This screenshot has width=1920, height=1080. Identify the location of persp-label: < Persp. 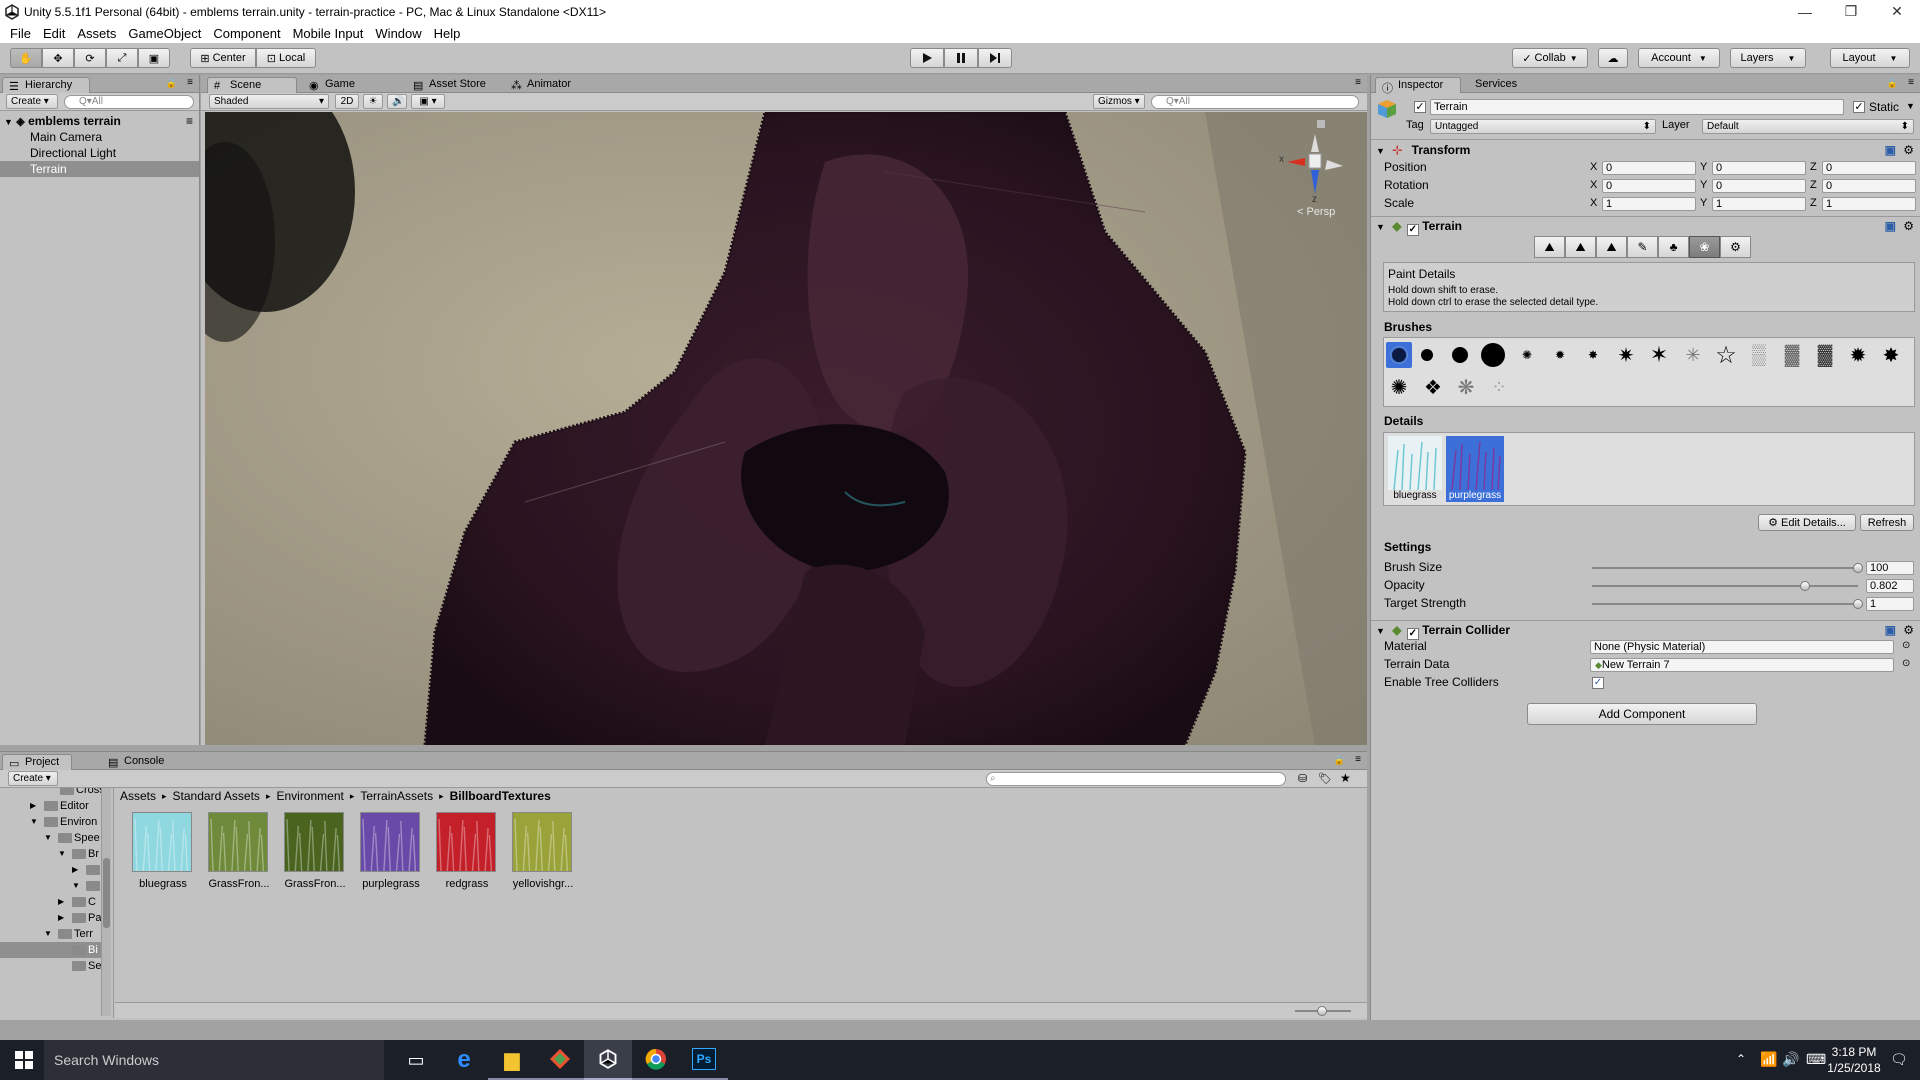
(1316, 212).